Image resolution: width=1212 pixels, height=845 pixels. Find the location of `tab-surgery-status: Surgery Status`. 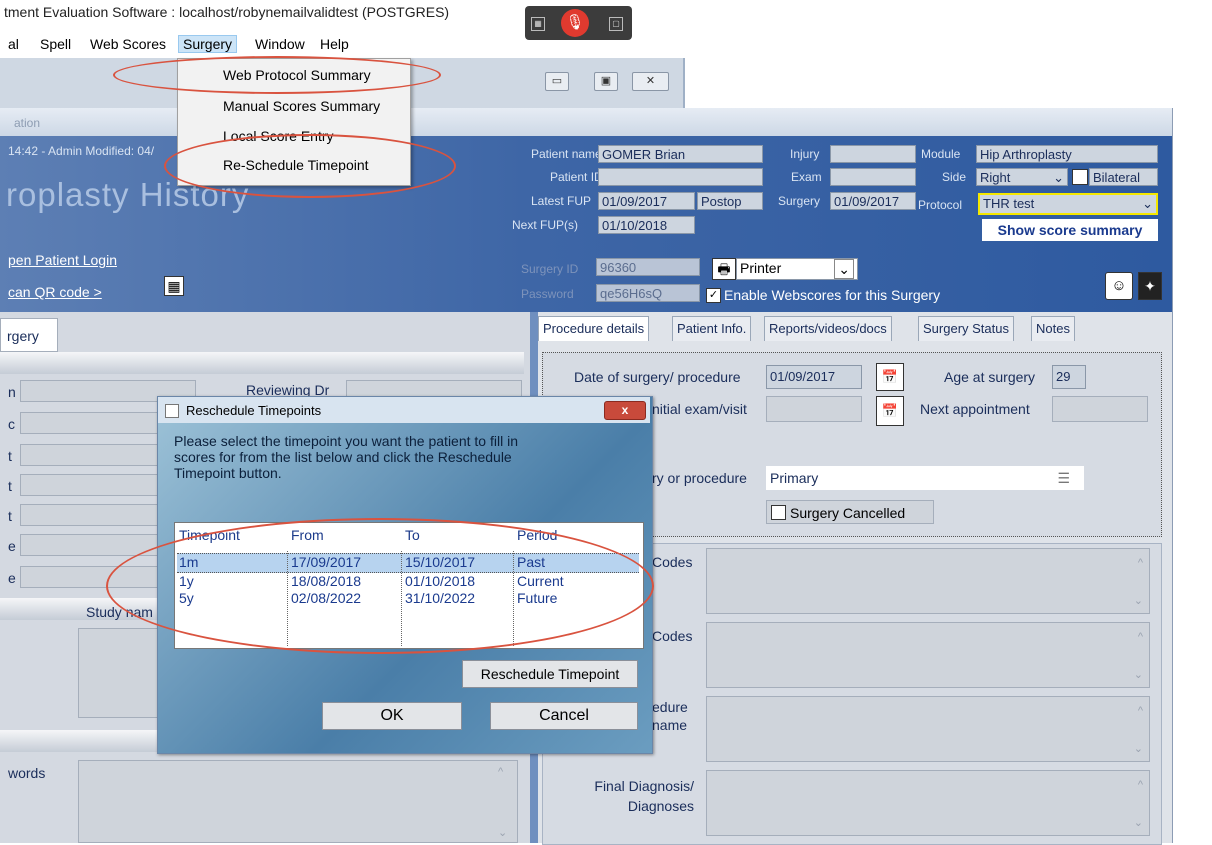

tab-surgery-status: Surgery Status is located at coordinates (966, 328).